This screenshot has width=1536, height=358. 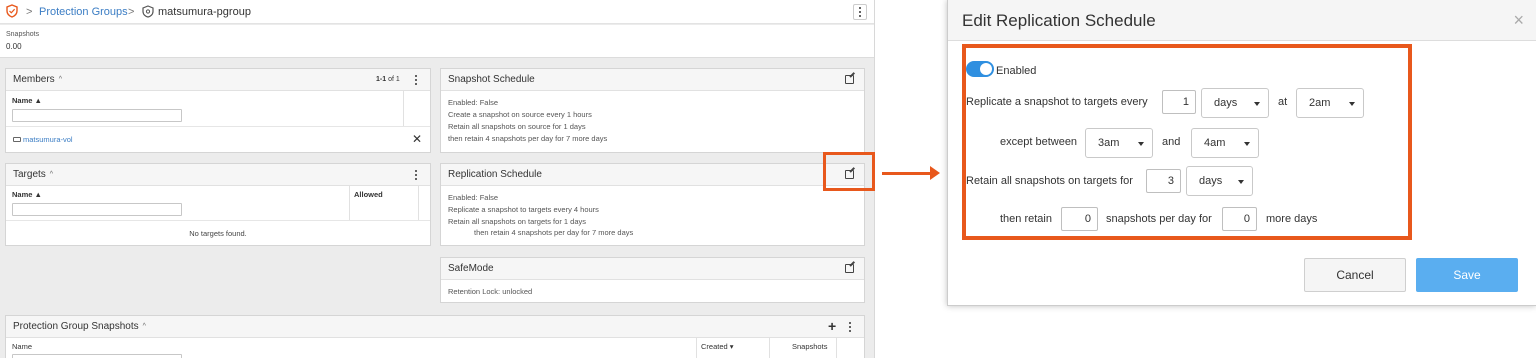 I want to click on volume-icon, so click(x=17, y=139).